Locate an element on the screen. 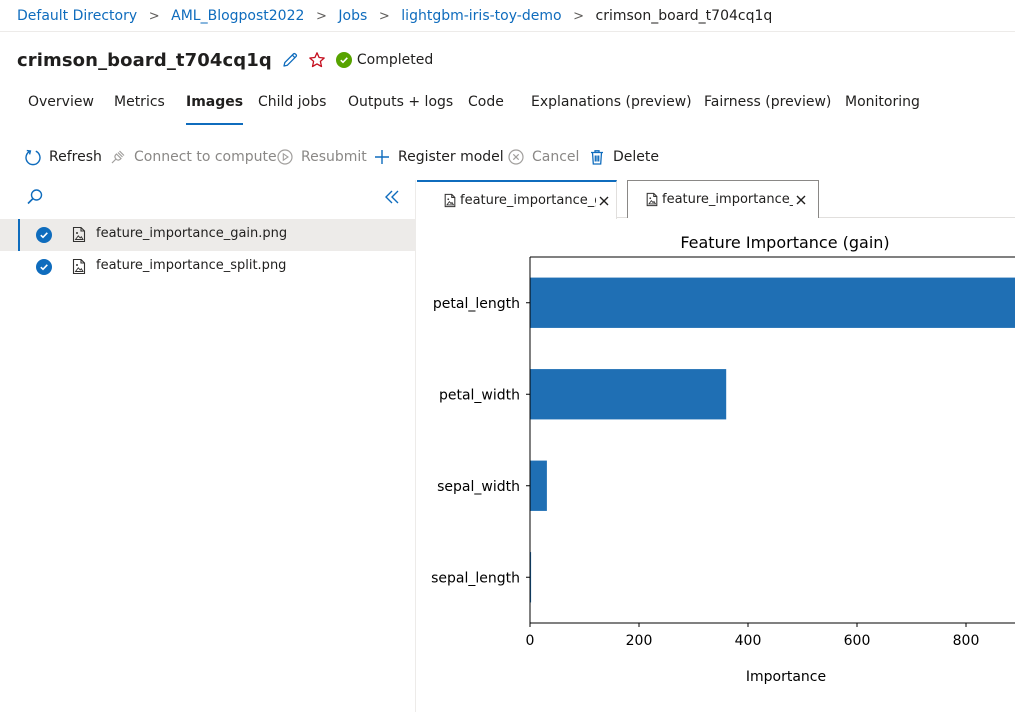 The width and height of the screenshot is (1015, 712). file-name: feature_importance_split.png is located at coordinates (191, 265).